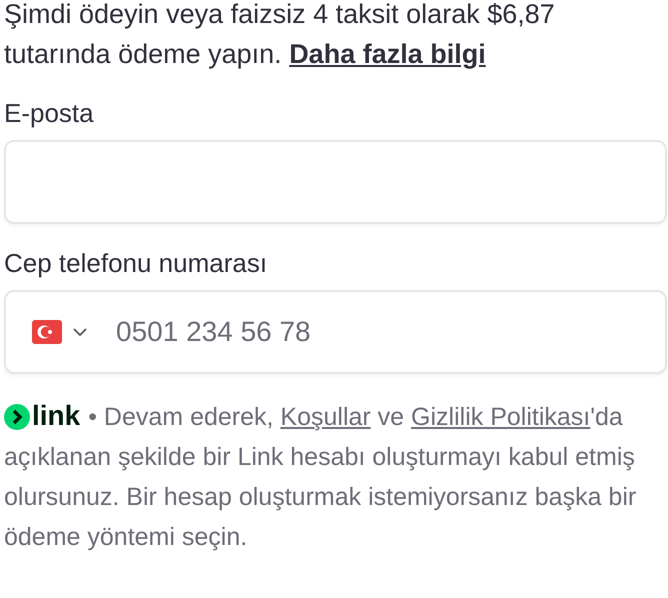  I want to click on phone-label: Cep telefonu numarası, so click(136, 263).